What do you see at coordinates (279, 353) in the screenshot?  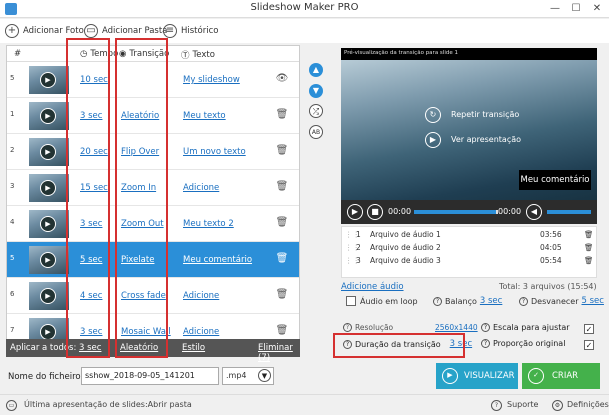 I see `remove-all-link: Eliminar (7)` at bounding box center [279, 353].